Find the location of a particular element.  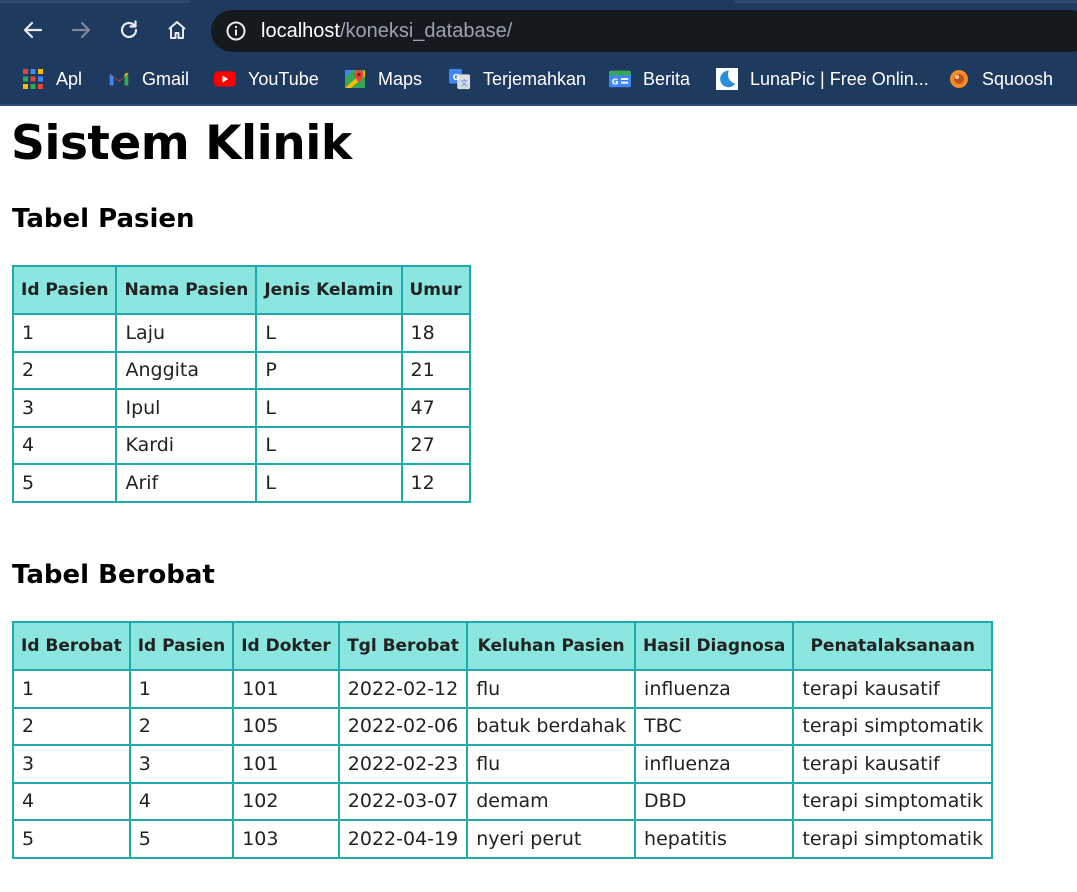

bookmark-terjemahkan: G 文 Terjemahkan is located at coordinates (517, 79).